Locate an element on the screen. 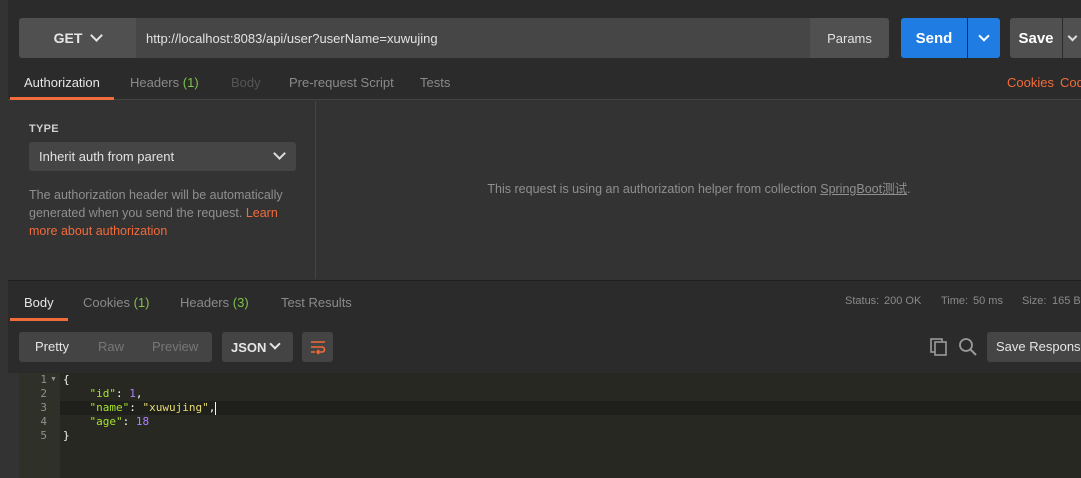 The image size is (1081, 478). search-button is located at coordinates (968, 347).